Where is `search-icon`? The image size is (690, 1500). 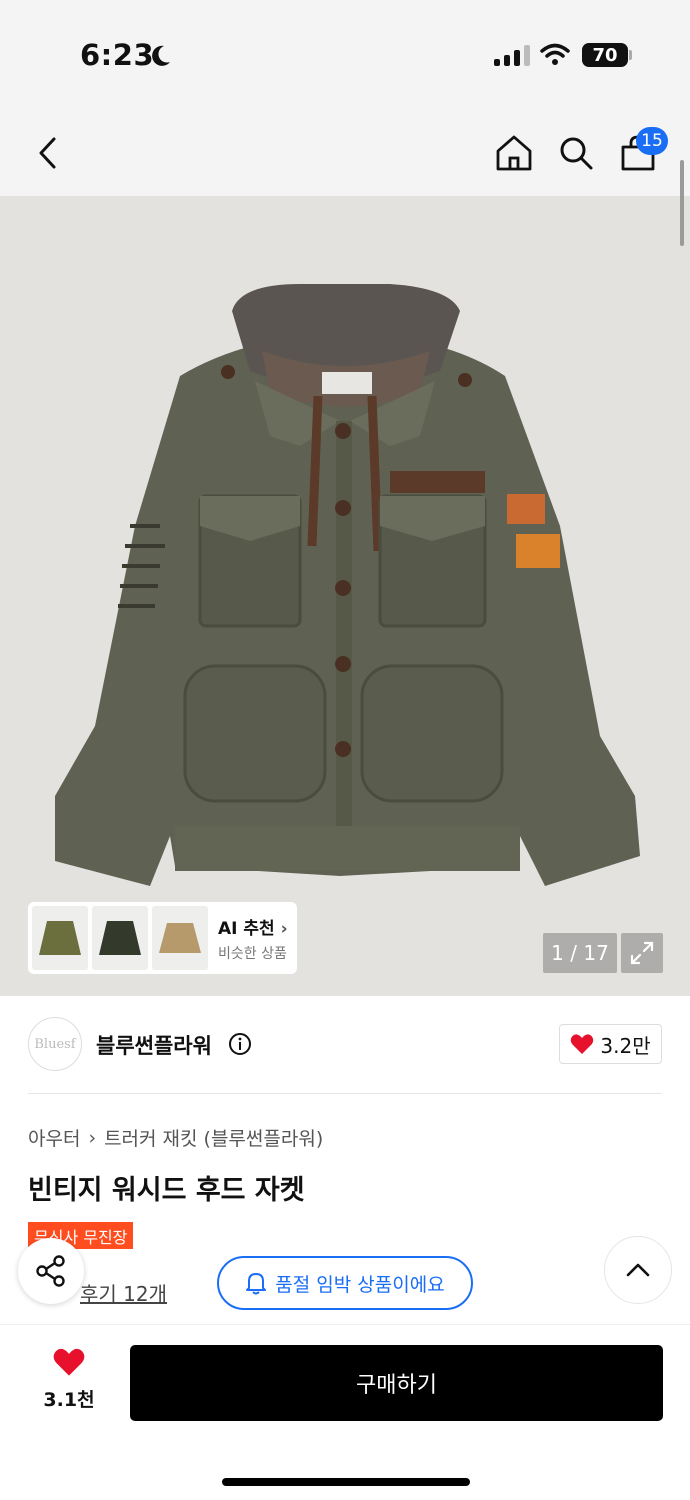 search-icon is located at coordinates (576, 153).